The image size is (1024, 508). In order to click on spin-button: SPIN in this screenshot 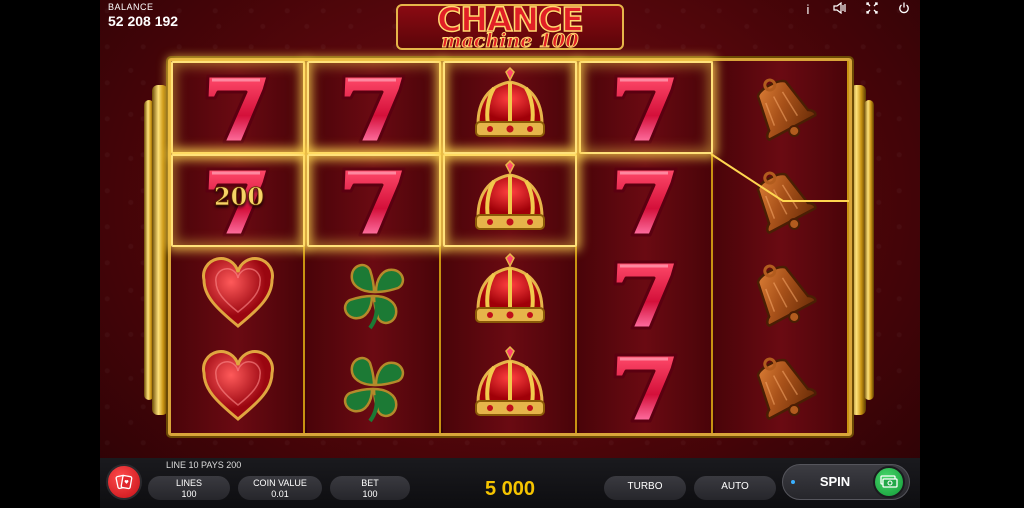, I will do `click(846, 482)`.